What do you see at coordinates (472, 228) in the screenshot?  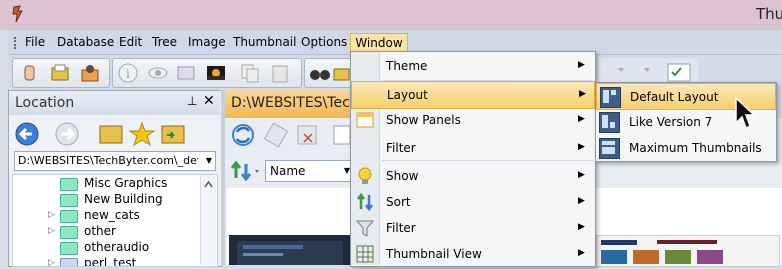 I see `menu-item-filter-2: Filter ▶` at bounding box center [472, 228].